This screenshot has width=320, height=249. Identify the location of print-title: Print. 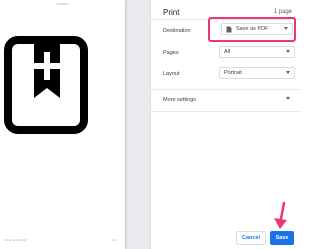
(171, 12).